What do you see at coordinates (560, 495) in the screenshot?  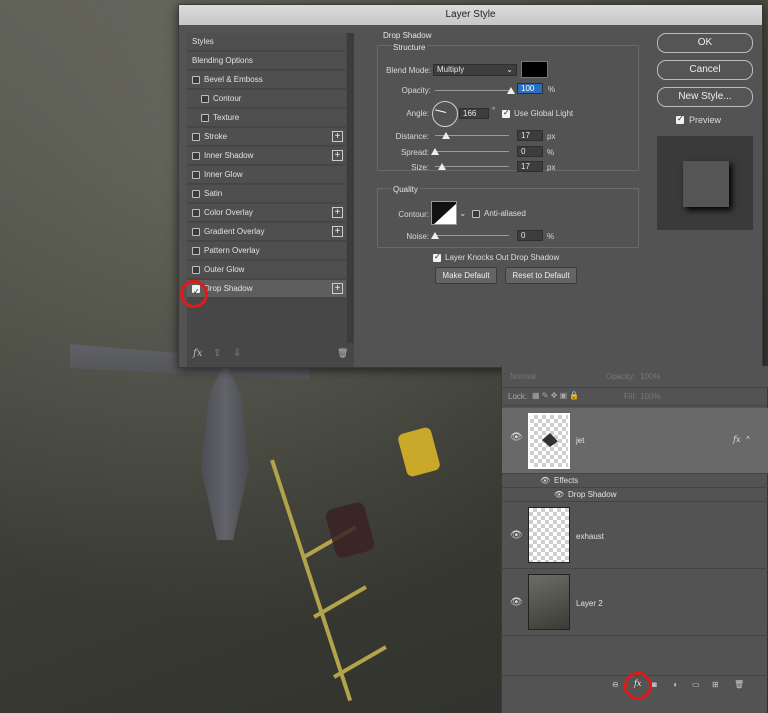 I see `drop-shadow-eye-icon: 👁` at bounding box center [560, 495].